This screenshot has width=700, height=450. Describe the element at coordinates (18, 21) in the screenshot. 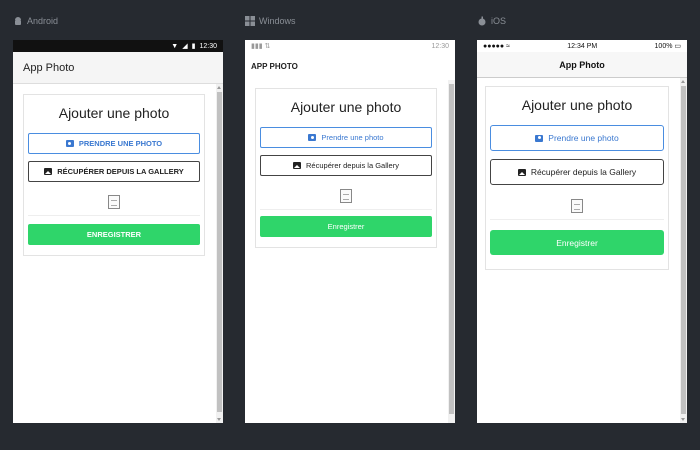

I see `android-icon` at that location.